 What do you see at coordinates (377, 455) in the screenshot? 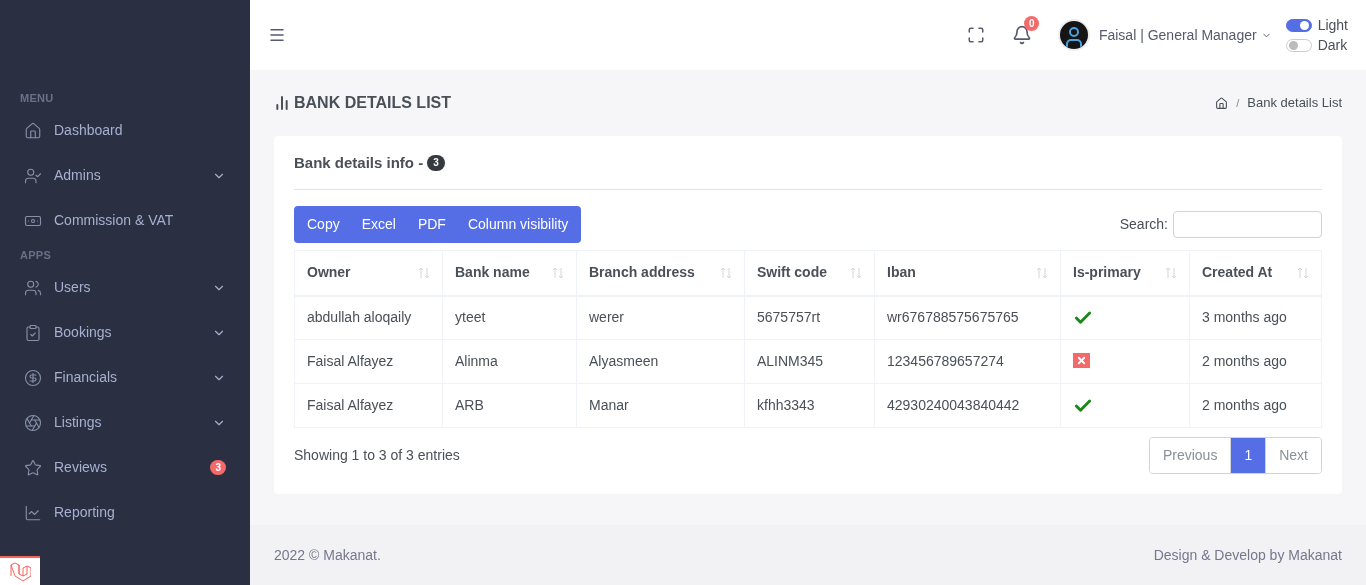
I see `entries-info: Showing 1 to 3 of 3 entries` at bounding box center [377, 455].